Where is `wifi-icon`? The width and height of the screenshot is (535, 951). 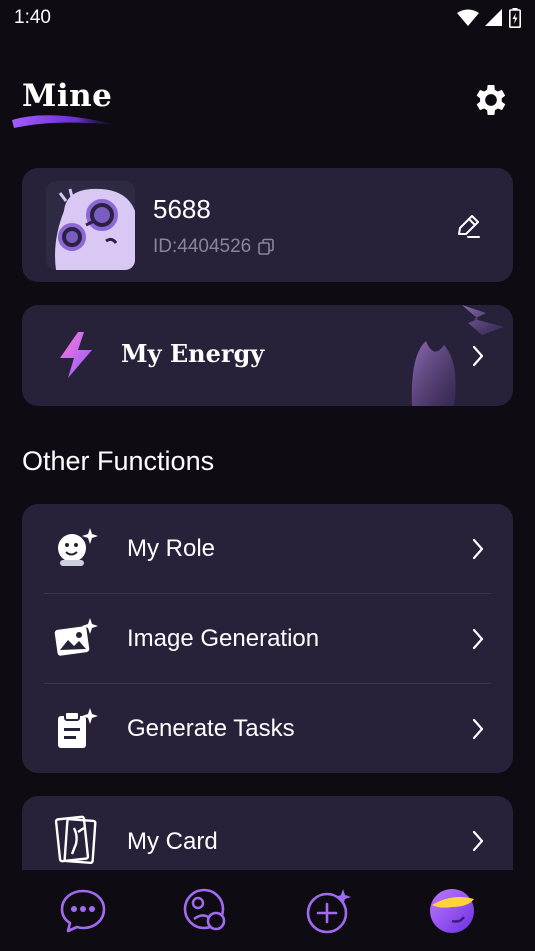
wifi-icon is located at coordinates (468, 17).